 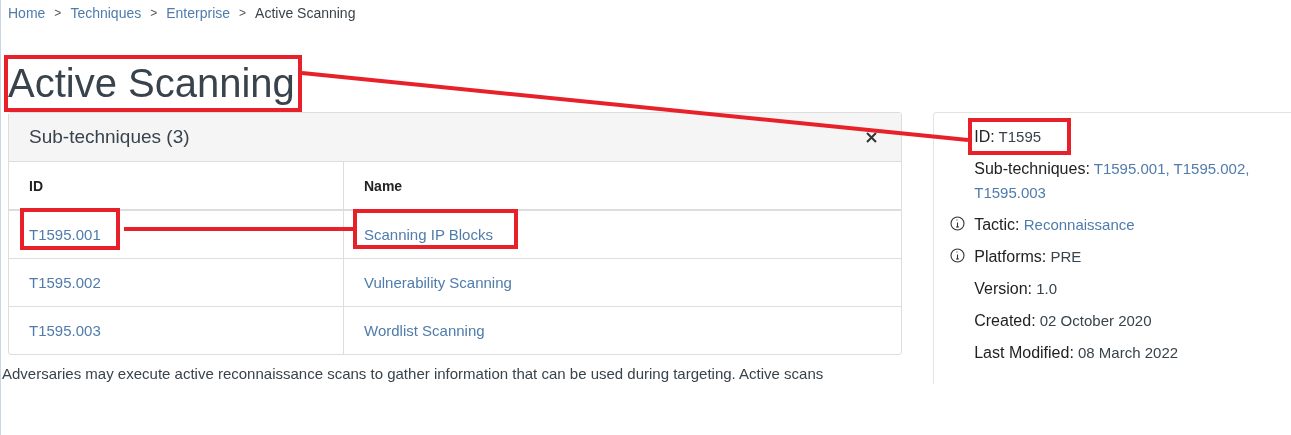 What do you see at coordinates (198, 13) in the screenshot?
I see `breadcrumb-link: Enterprise` at bounding box center [198, 13].